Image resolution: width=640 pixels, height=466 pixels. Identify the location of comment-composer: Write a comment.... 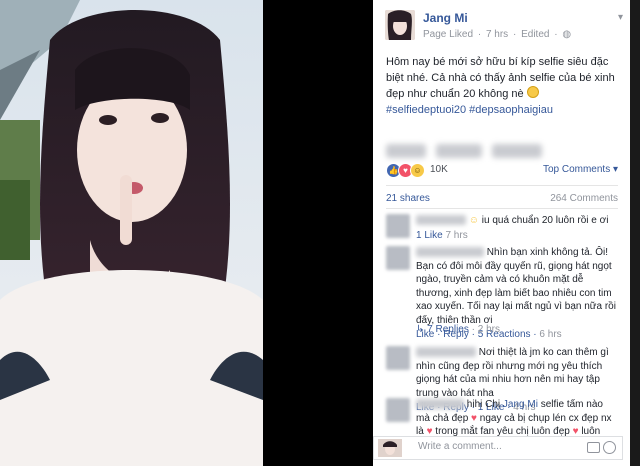
(498, 448).